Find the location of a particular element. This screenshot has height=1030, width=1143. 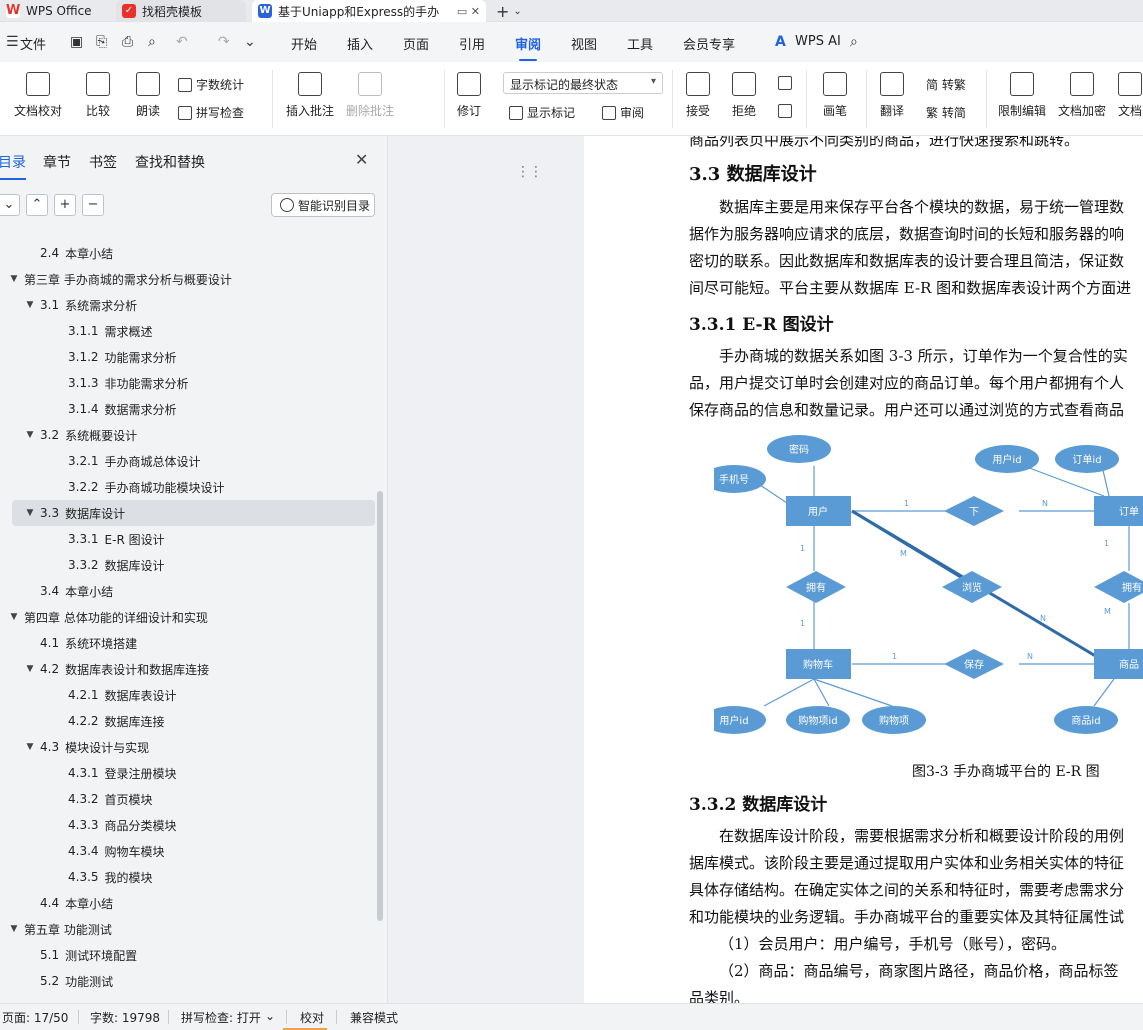

menu-review: 审阅 is located at coordinates (528, 47).